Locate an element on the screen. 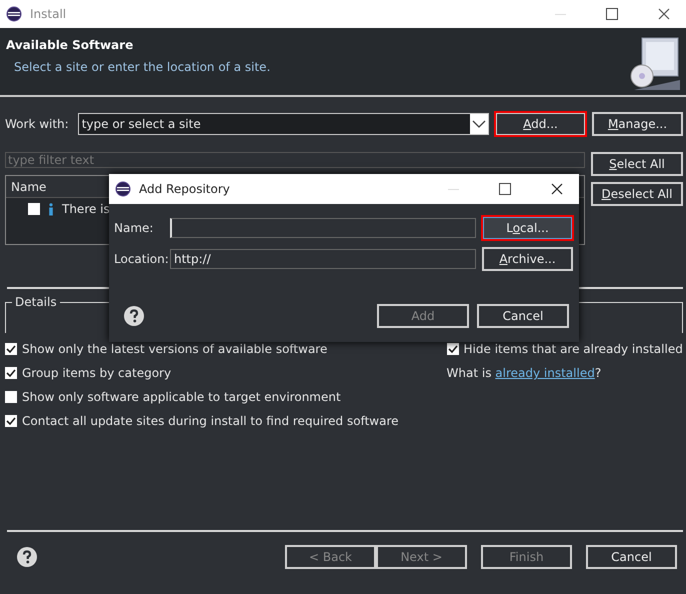 This screenshot has width=686, height=594. work-with-label: Work with: is located at coordinates (37, 124).